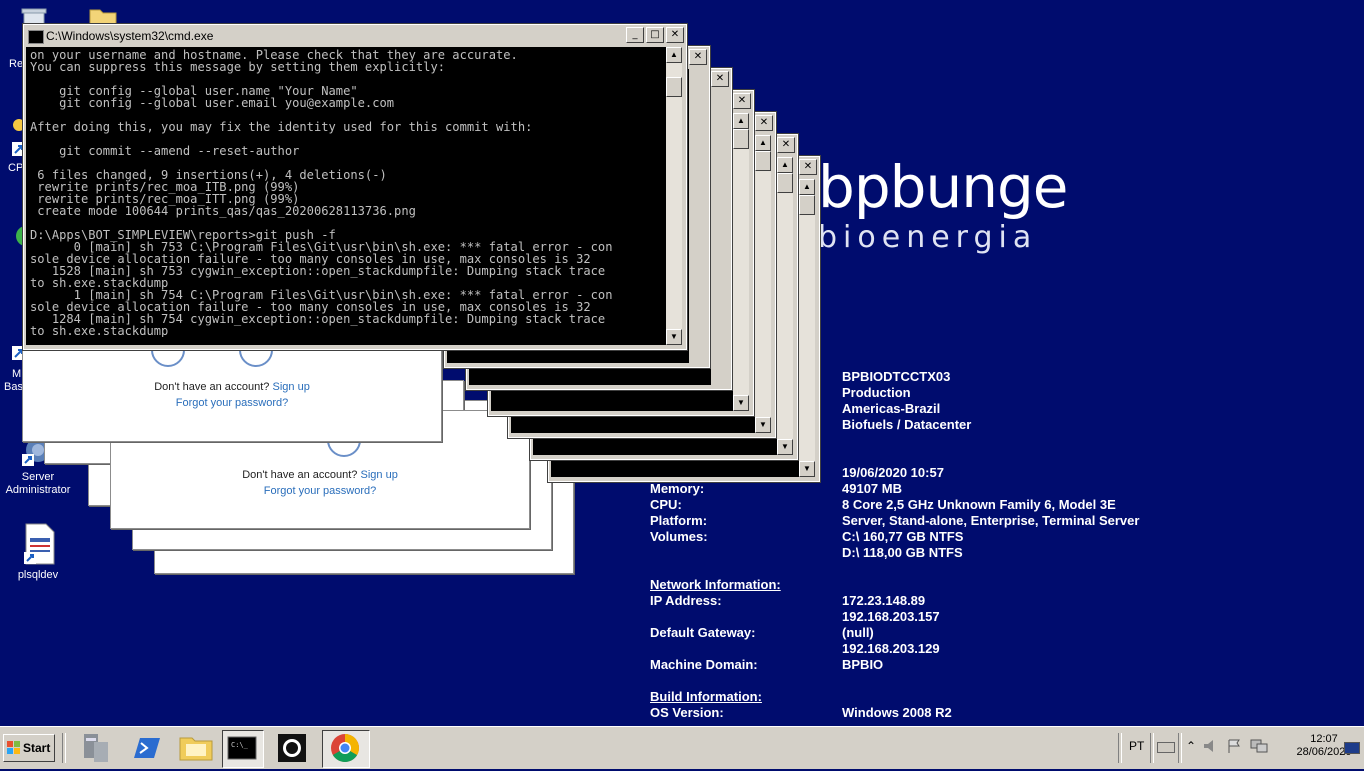  Describe the element at coordinates (38, 483) in the screenshot. I see `server-administrator-label: Server Administrator` at that location.